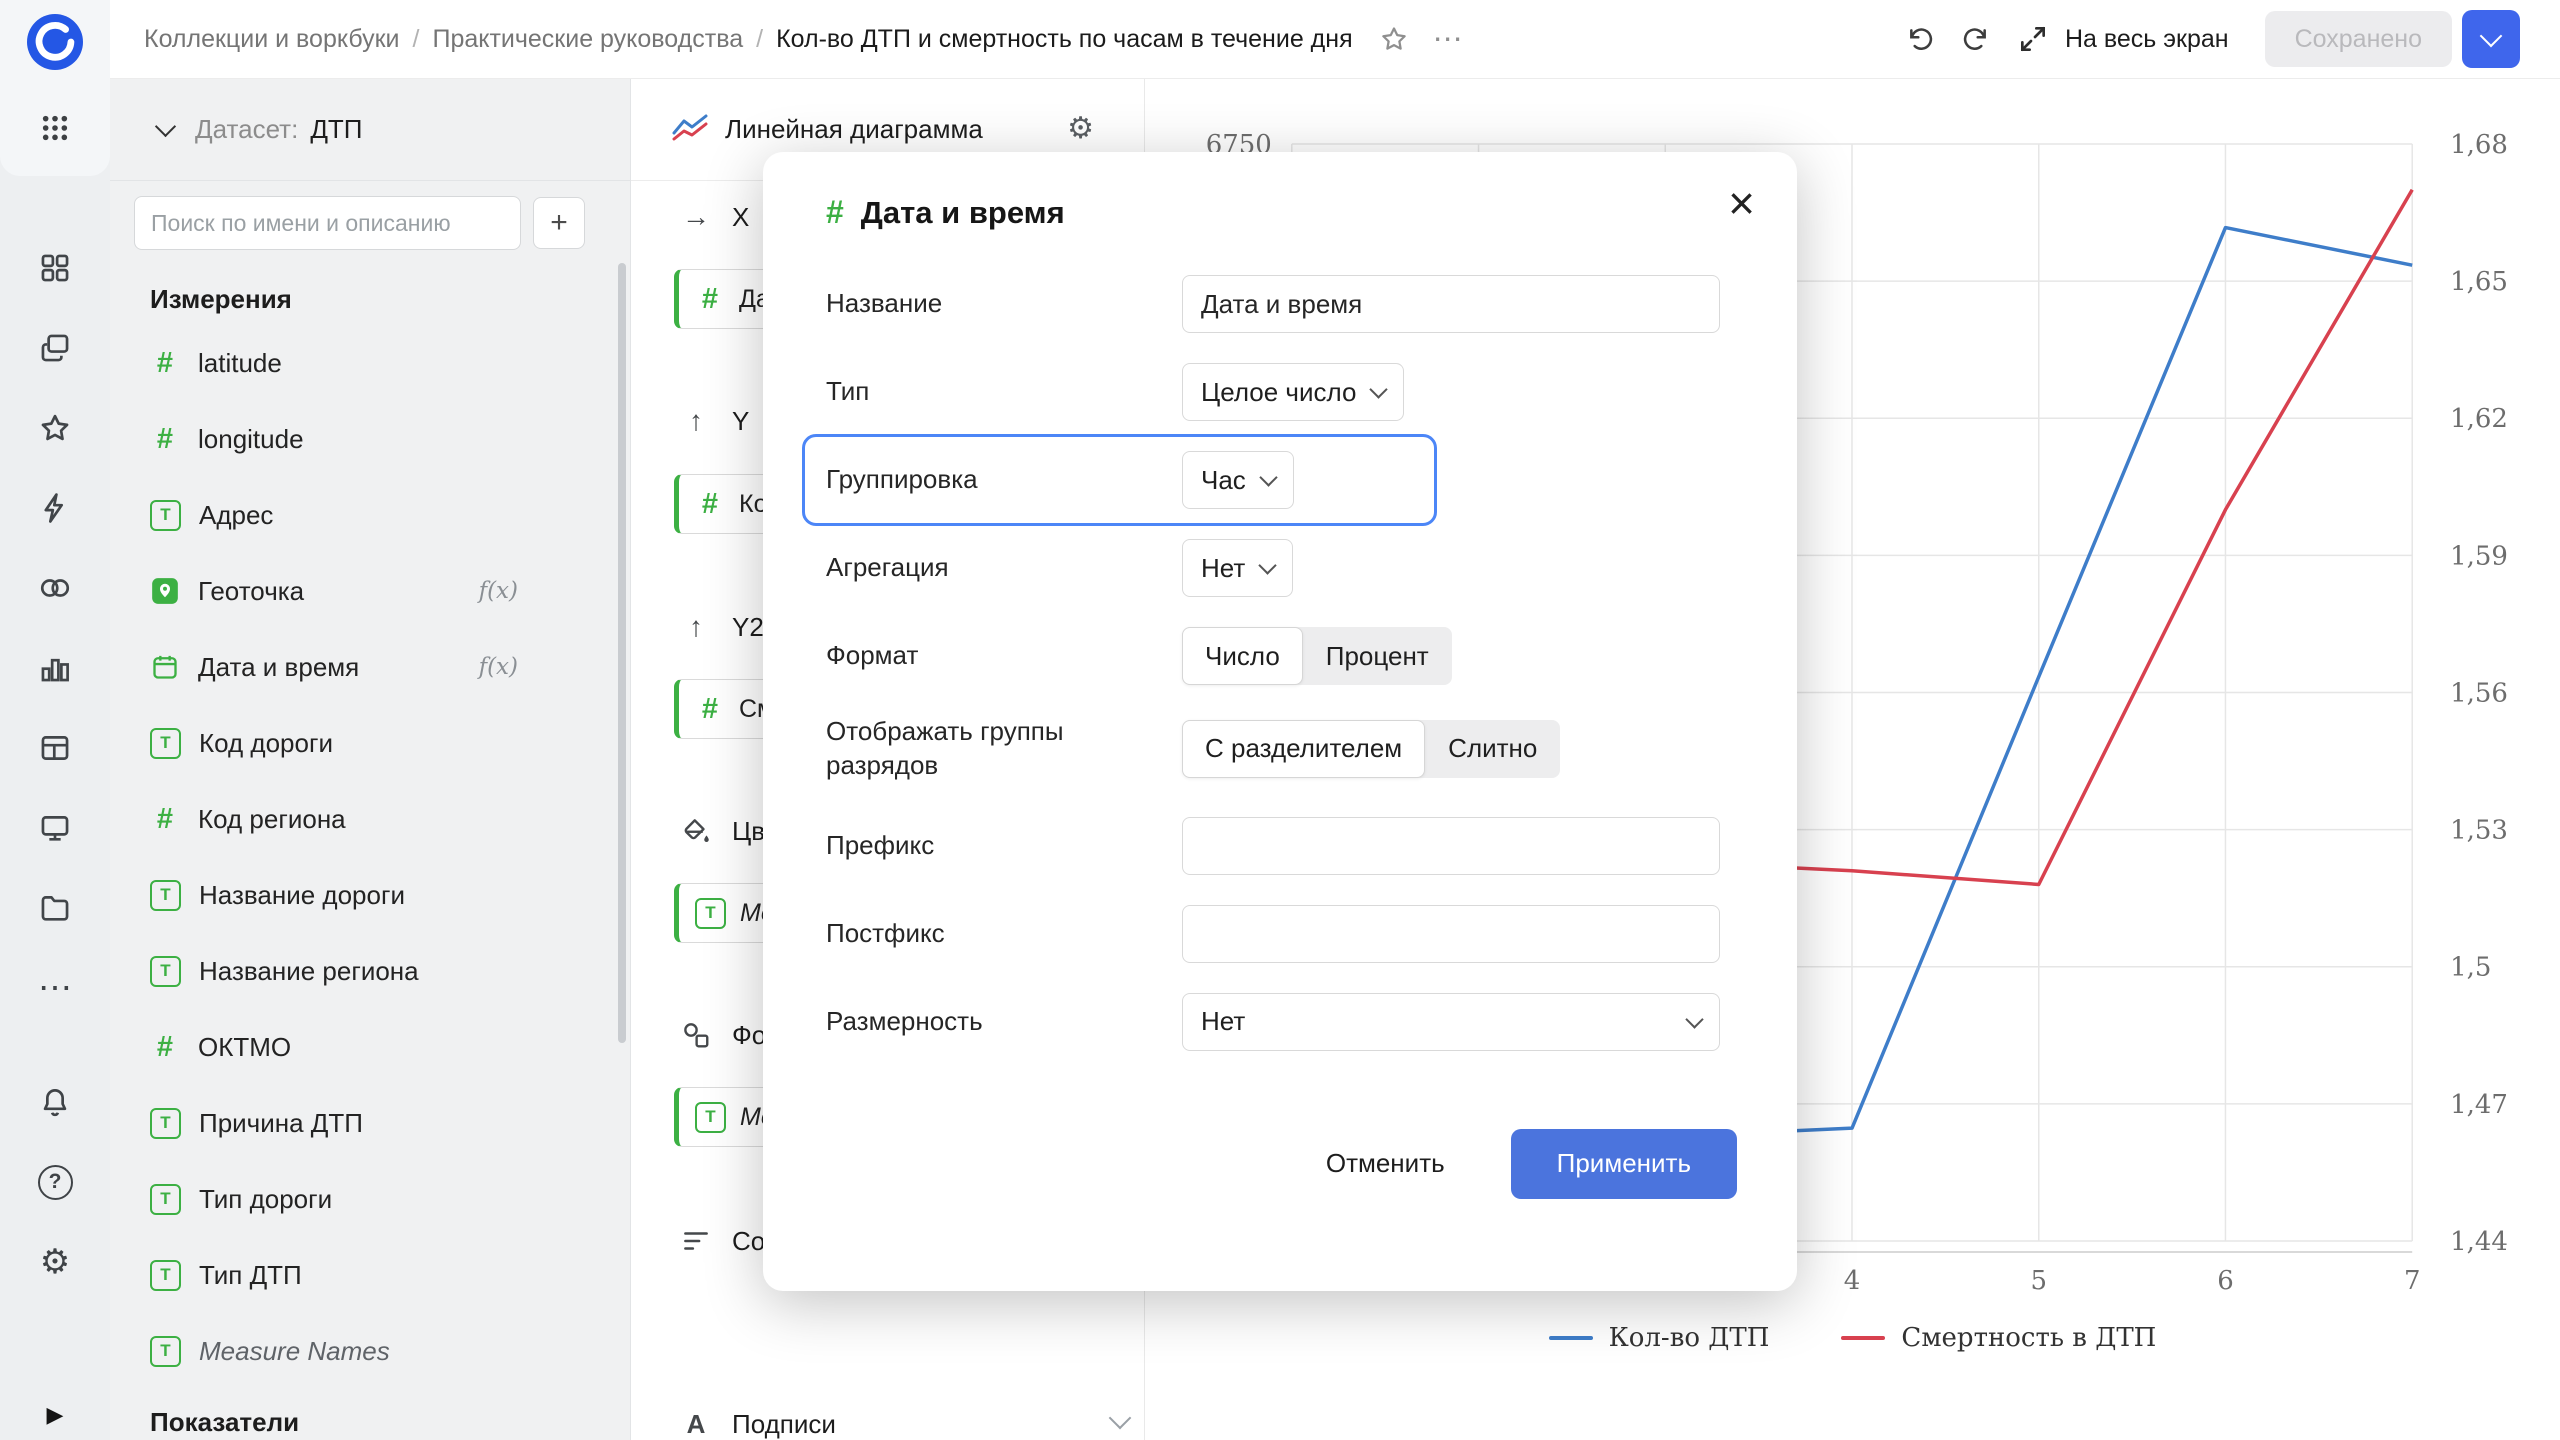 This screenshot has width=2560, height=1440. I want to click on formula-badge: f(x), so click(498, 667).